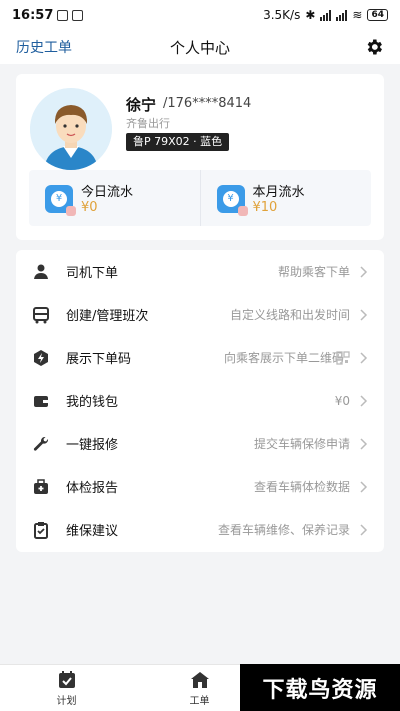  I want to click on menu-item-desc: ¥0, so click(342, 400).